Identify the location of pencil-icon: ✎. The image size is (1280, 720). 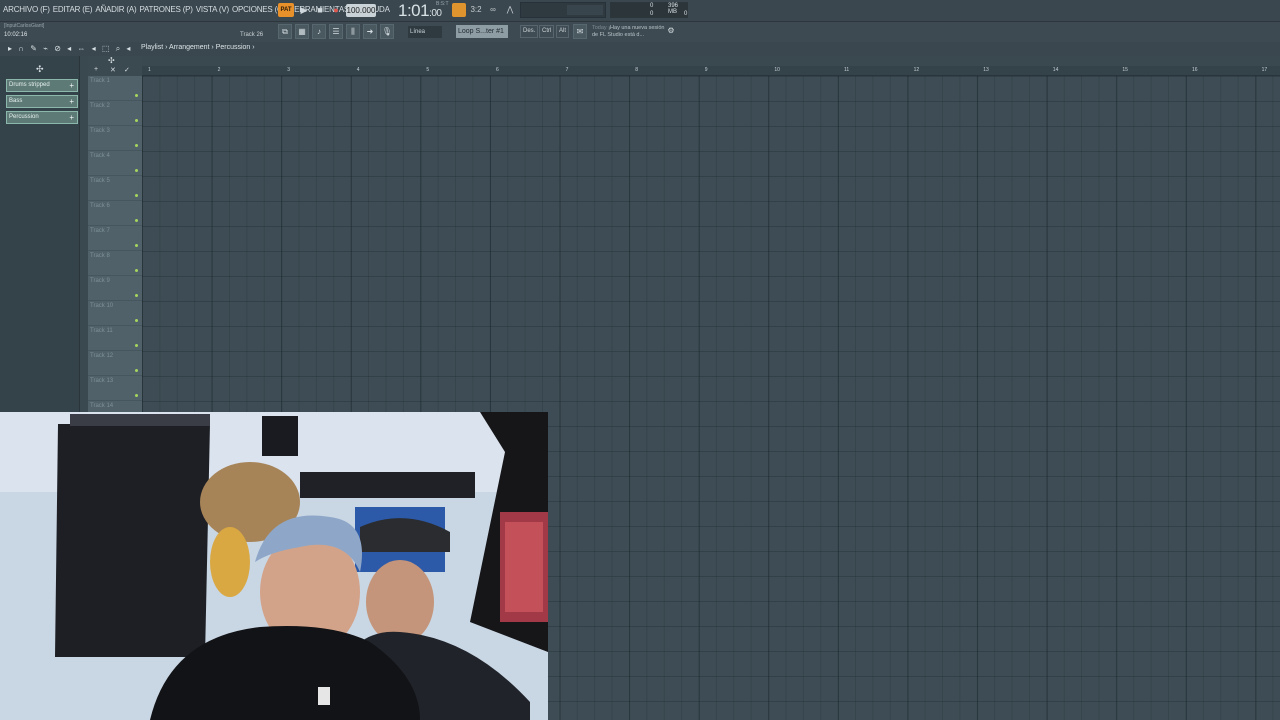
(34, 48).